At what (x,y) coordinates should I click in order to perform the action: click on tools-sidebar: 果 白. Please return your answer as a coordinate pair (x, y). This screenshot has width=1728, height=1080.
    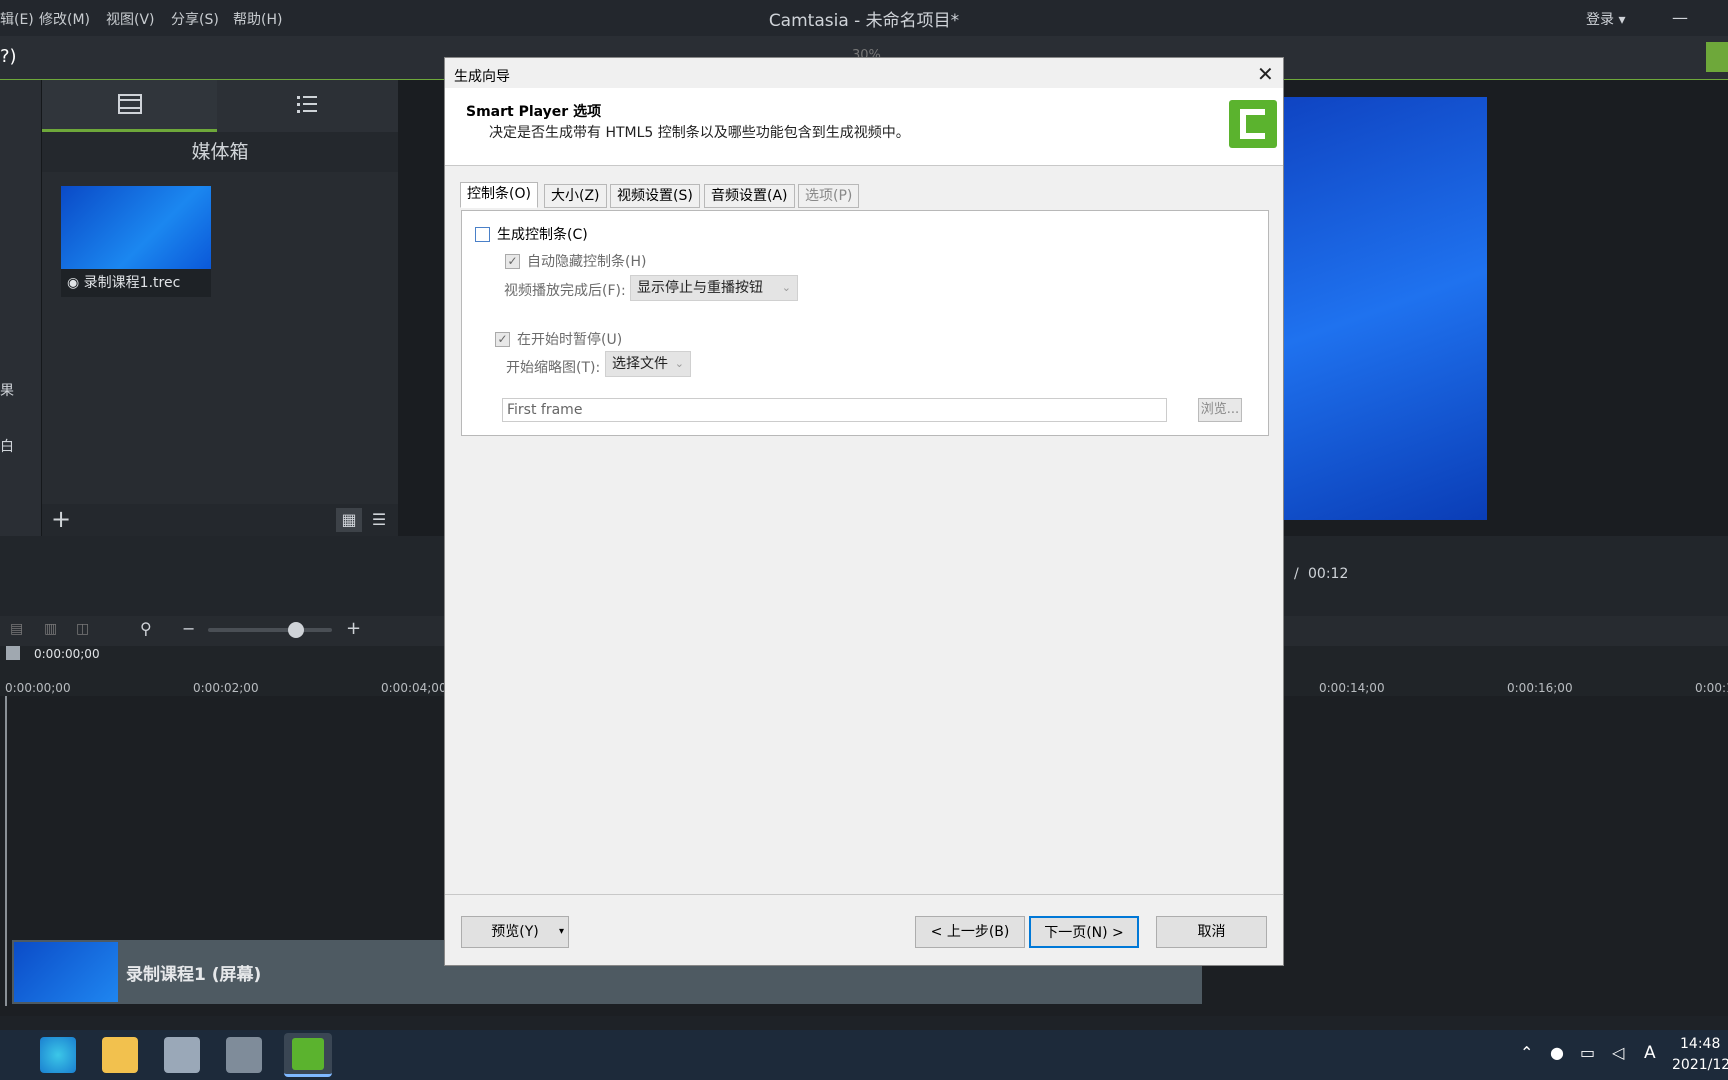
    Looking at the image, I should click on (21, 308).